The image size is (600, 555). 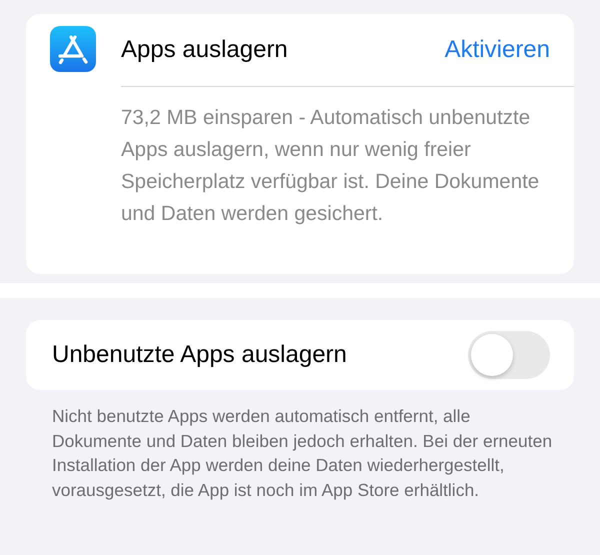 What do you see at coordinates (73, 49) in the screenshot?
I see `app-store-icon` at bounding box center [73, 49].